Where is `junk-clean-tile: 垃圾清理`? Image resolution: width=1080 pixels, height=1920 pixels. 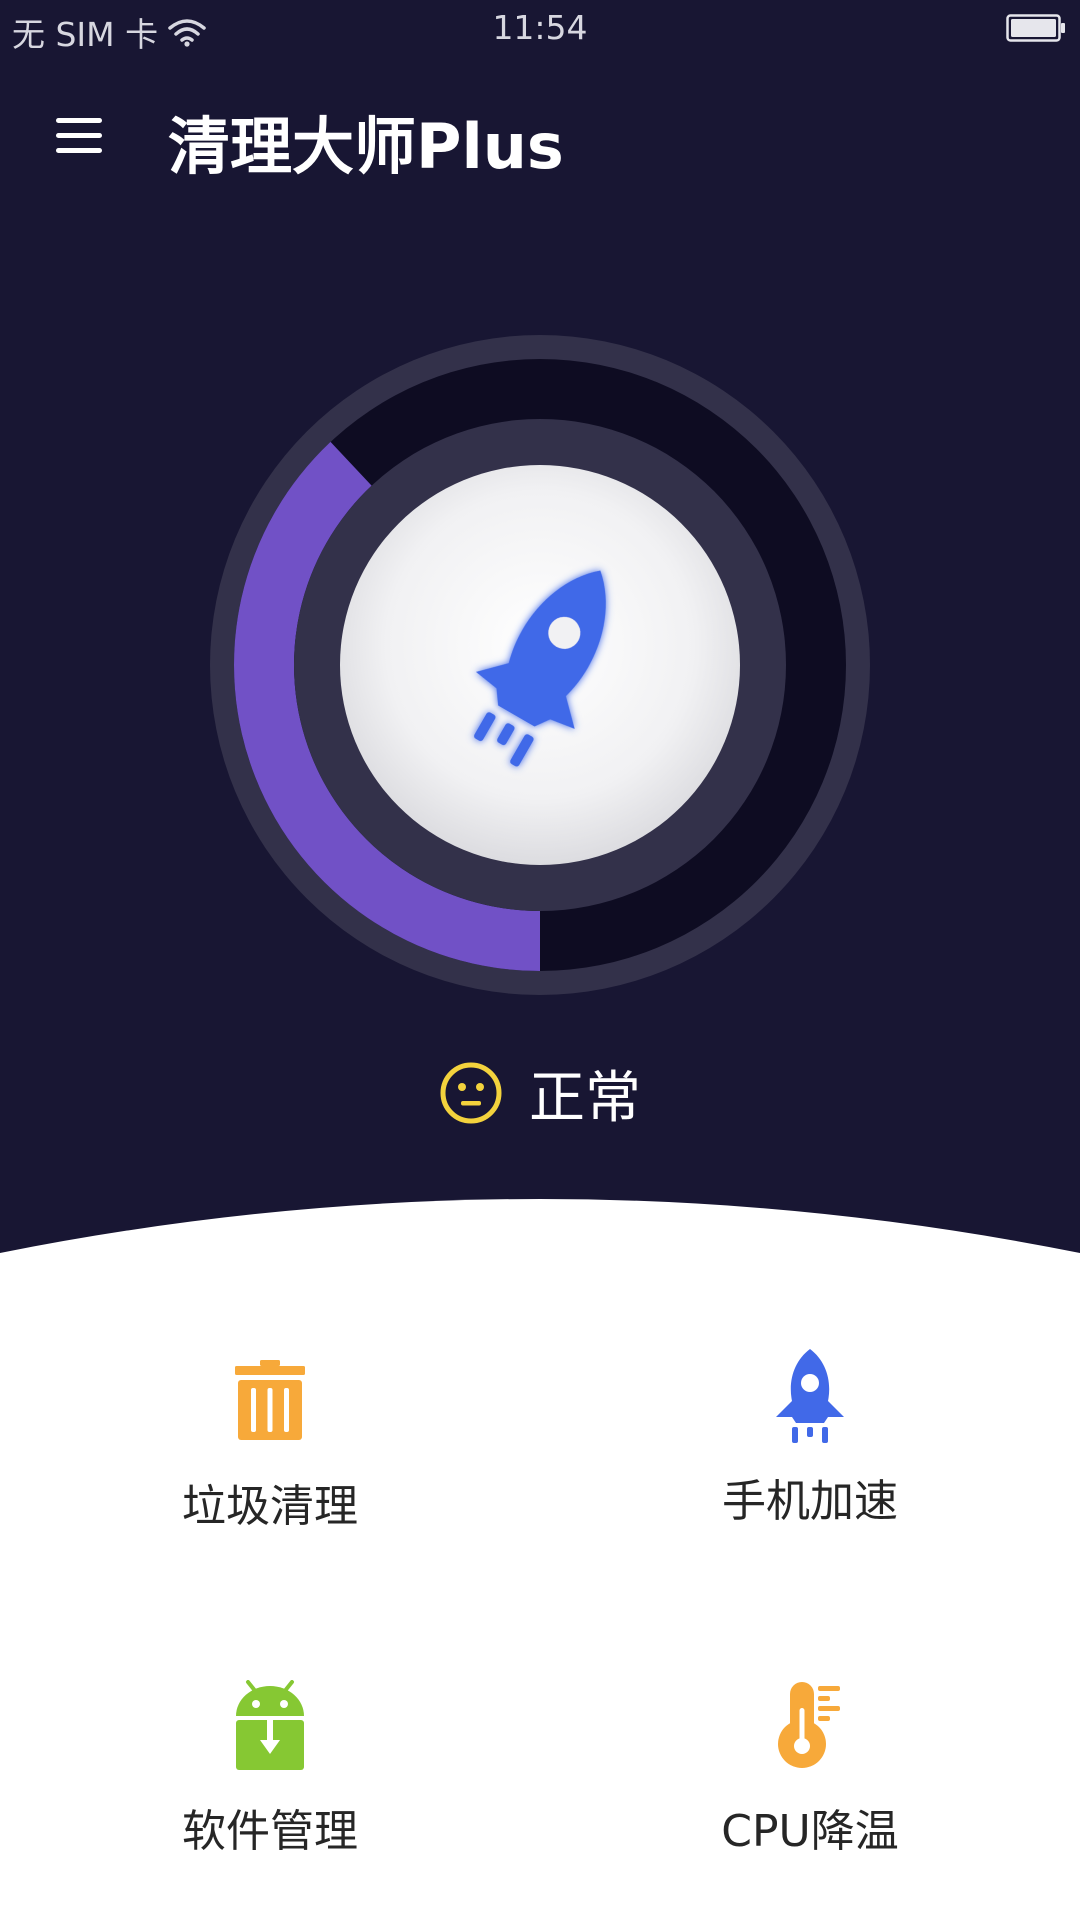 junk-clean-tile: 垃圾清理 is located at coordinates (270, 1460).